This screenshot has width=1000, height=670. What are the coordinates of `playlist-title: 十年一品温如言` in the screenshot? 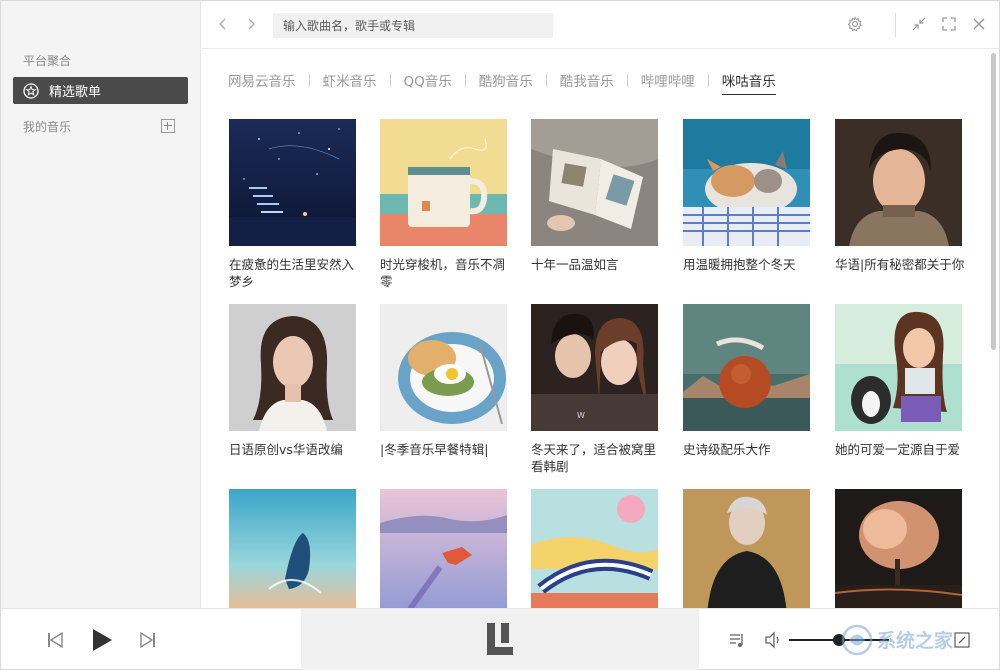 It's located at (575, 264).